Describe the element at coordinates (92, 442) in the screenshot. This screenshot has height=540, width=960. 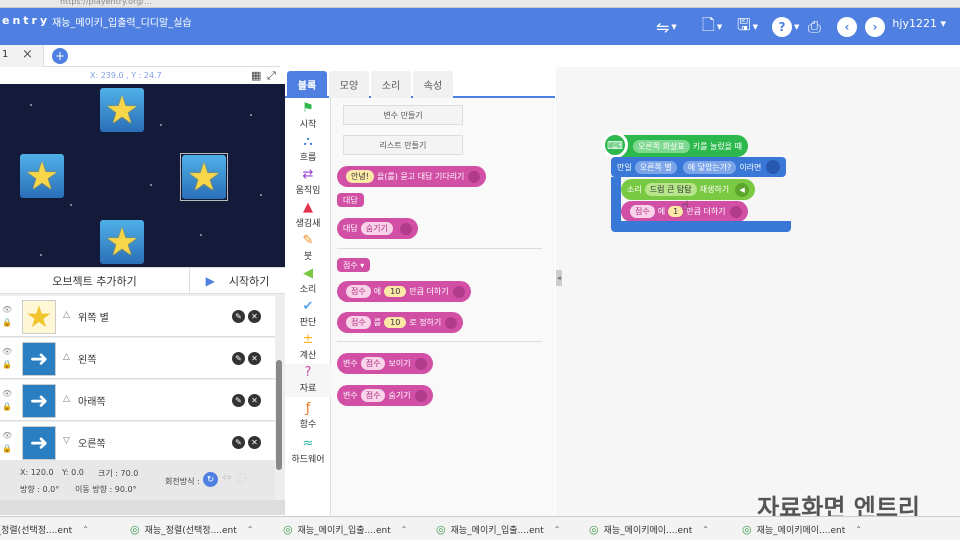
I see `object-name: 오른쪽` at that location.